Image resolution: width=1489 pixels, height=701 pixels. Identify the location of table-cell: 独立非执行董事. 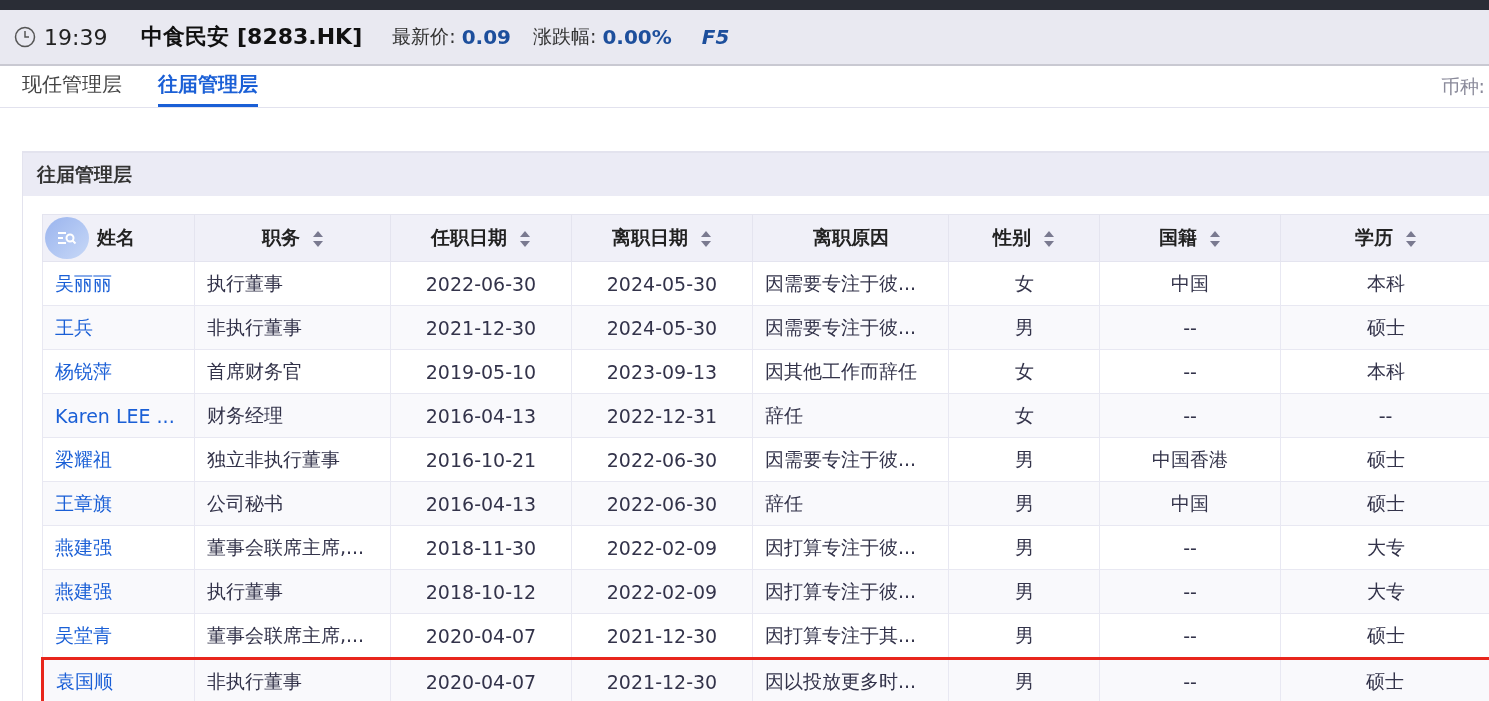
(292, 459).